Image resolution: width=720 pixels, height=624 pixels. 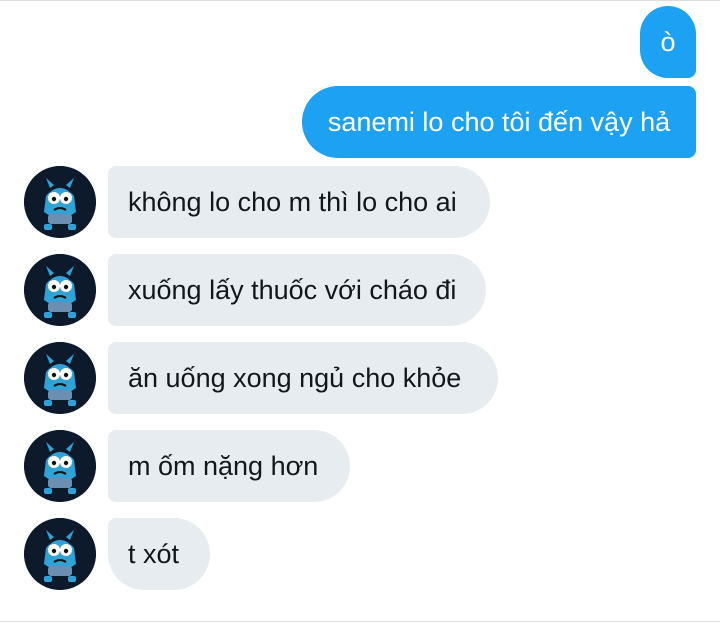 I want to click on received-message: t xót, so click(x=159, y=554).